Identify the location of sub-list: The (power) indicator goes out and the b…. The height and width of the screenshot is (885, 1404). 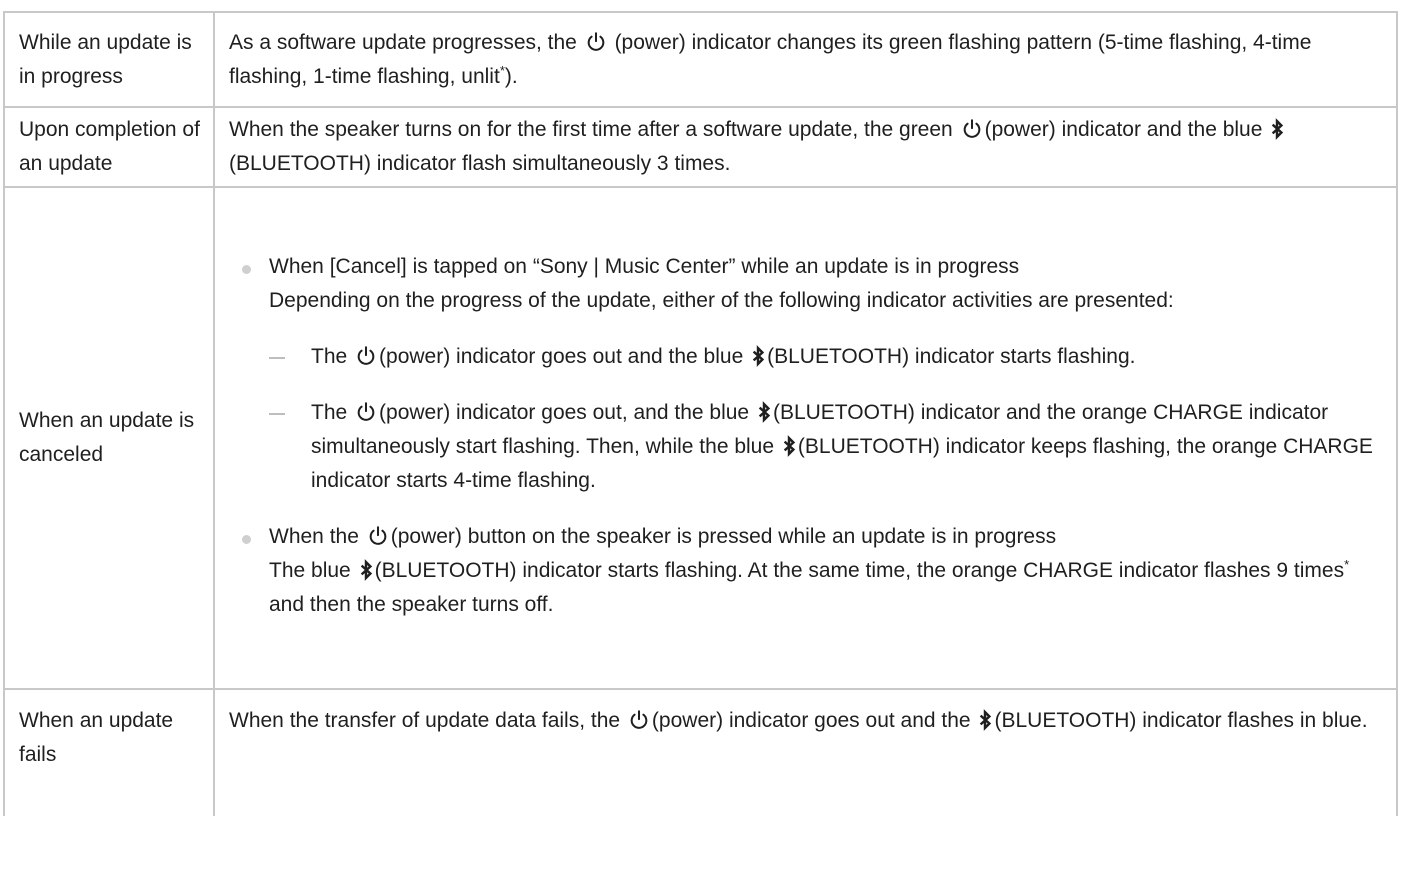
(825, 419).